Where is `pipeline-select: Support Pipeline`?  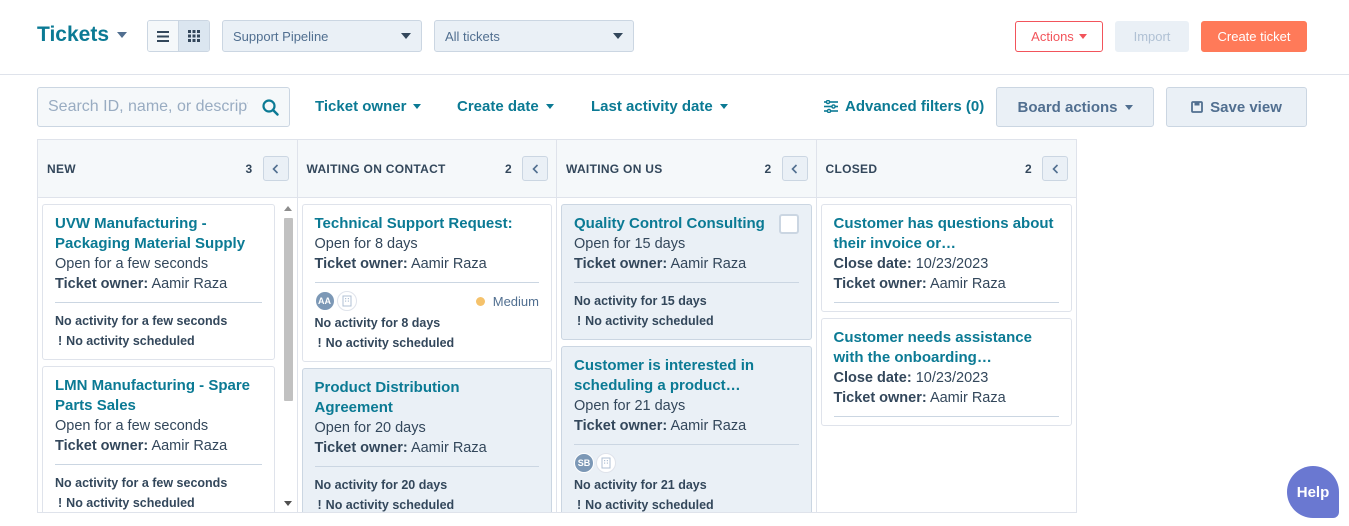
pipeline-select: Support Pipeline is located at coordinates (322, 36).